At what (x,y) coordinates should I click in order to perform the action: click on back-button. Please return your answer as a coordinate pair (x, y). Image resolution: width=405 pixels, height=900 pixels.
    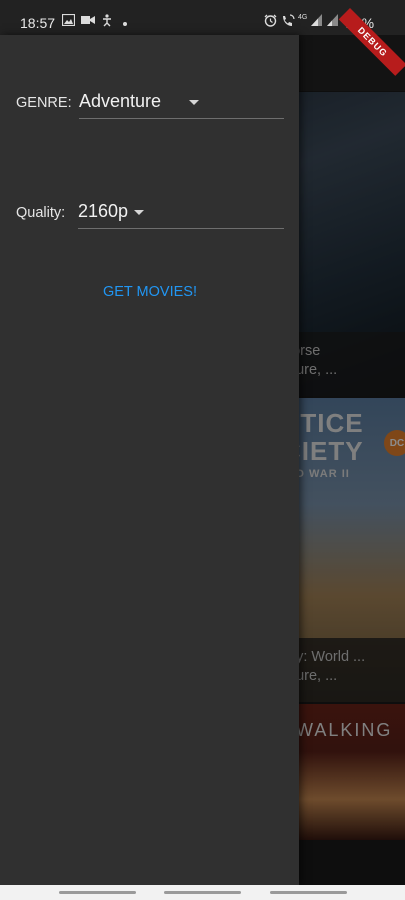
    Looking at the image, I should click on (308, 892).